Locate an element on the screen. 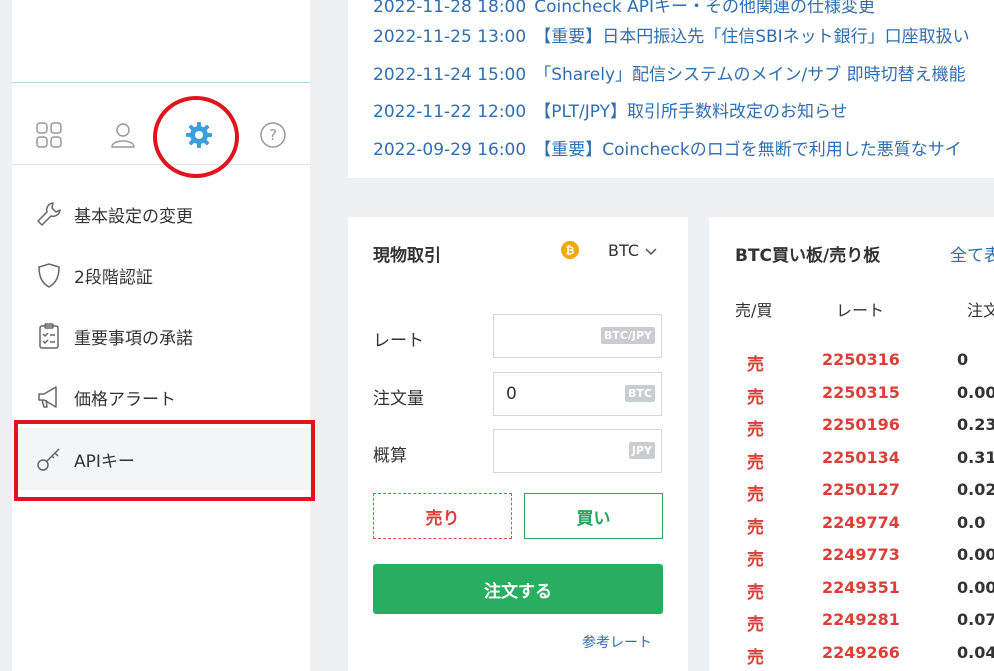 This screenshot has width=994, height=671. rate-label: レート is located at coordinates (398, 341).